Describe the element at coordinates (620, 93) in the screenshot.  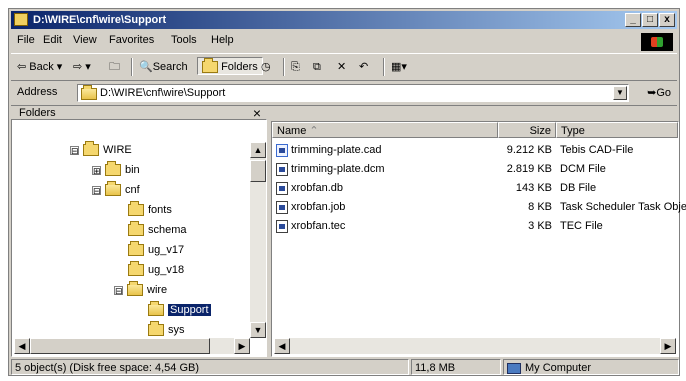
I see `address-dropdown-button: ▼` at that location.